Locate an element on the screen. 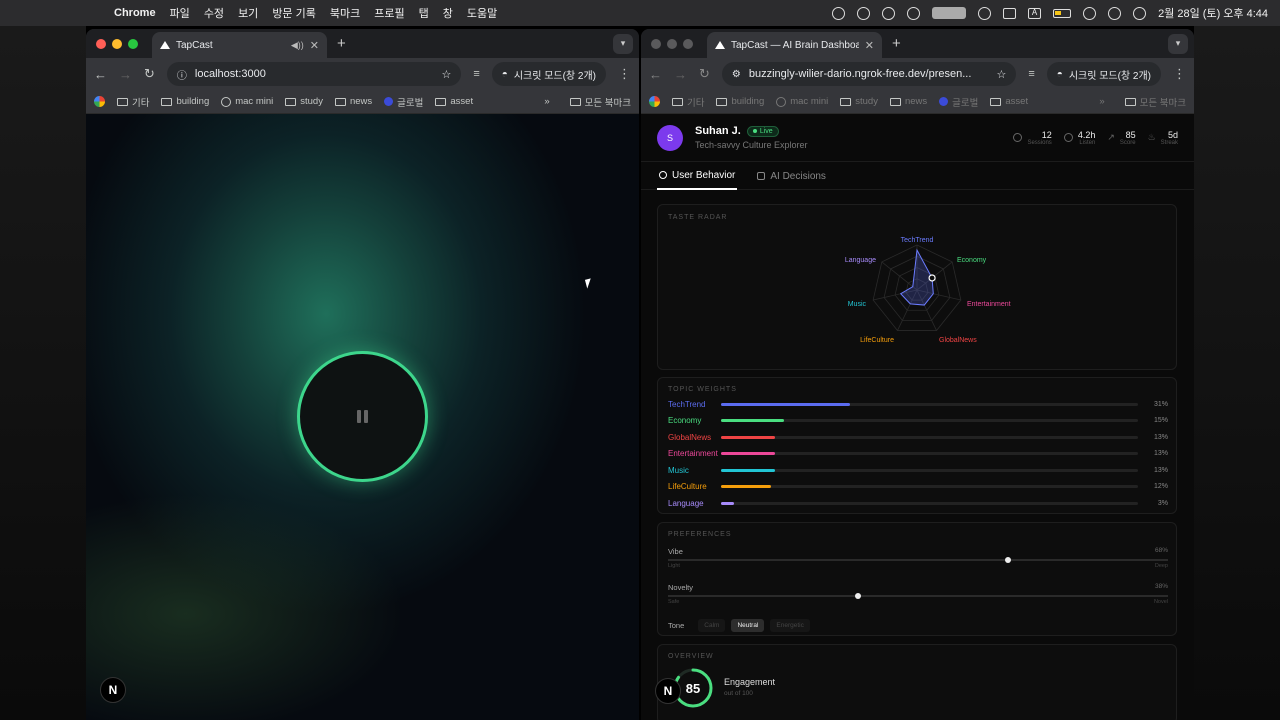  novelty-value: 38% is located at coordinates (1161, 586).